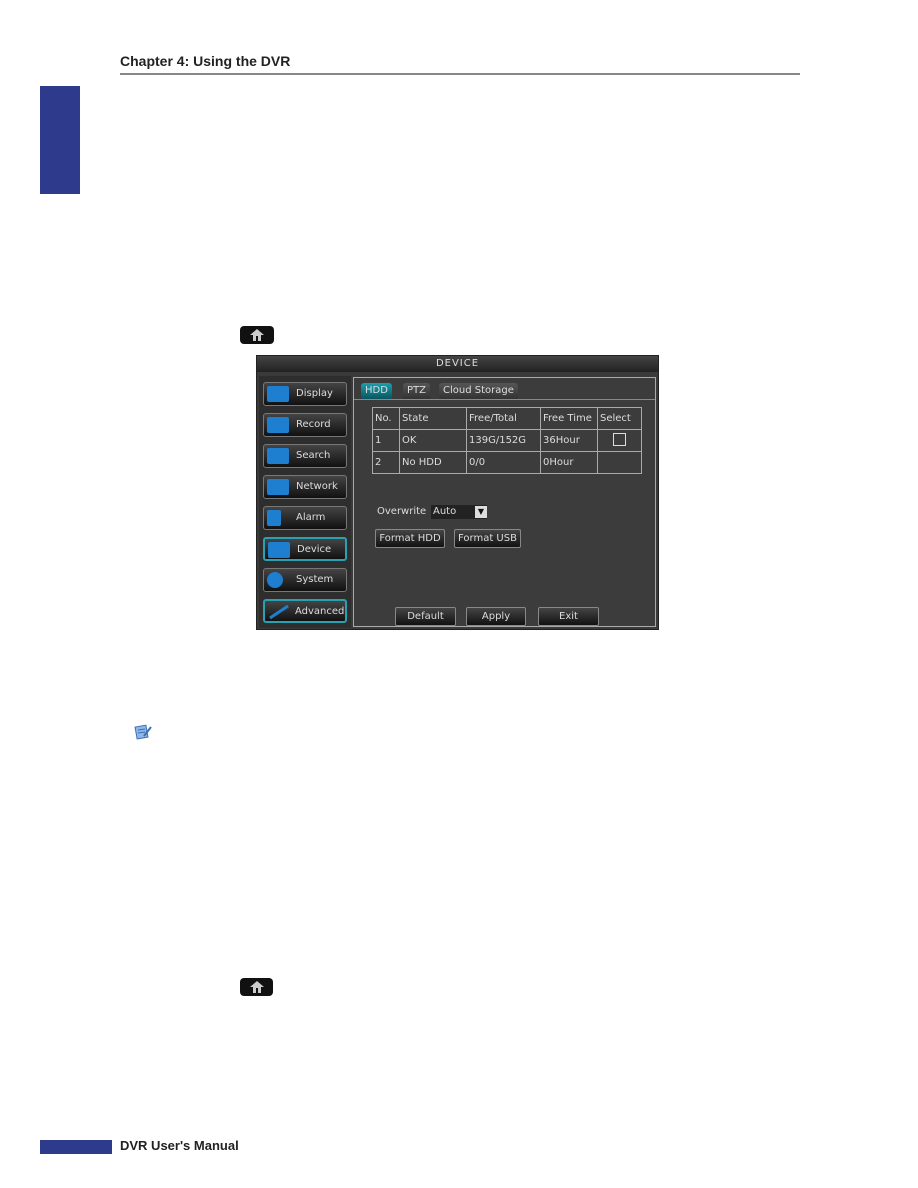 The width and height of the screenshot is (918, 1188). I want to click on sidebar-item-alarm: Alarm, so click(305, 518).